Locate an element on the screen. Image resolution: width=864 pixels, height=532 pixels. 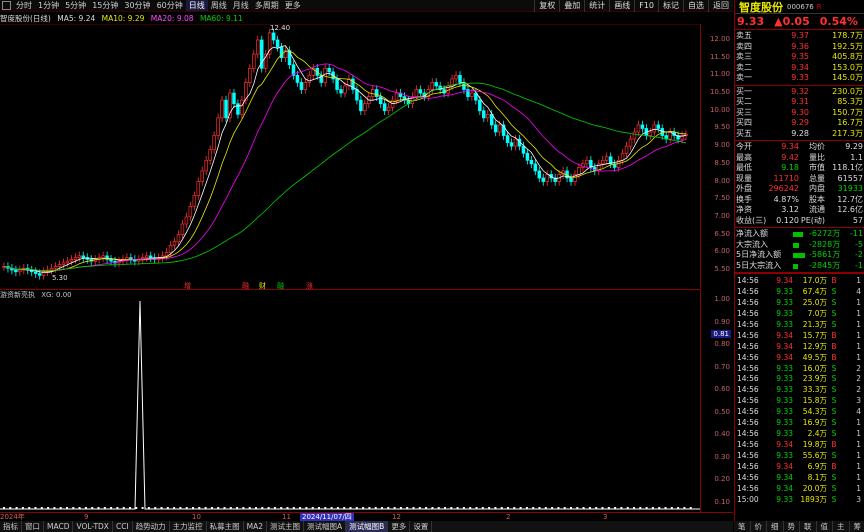
indicator-tab: 趋势动力 is located at coordinates (151, 526).